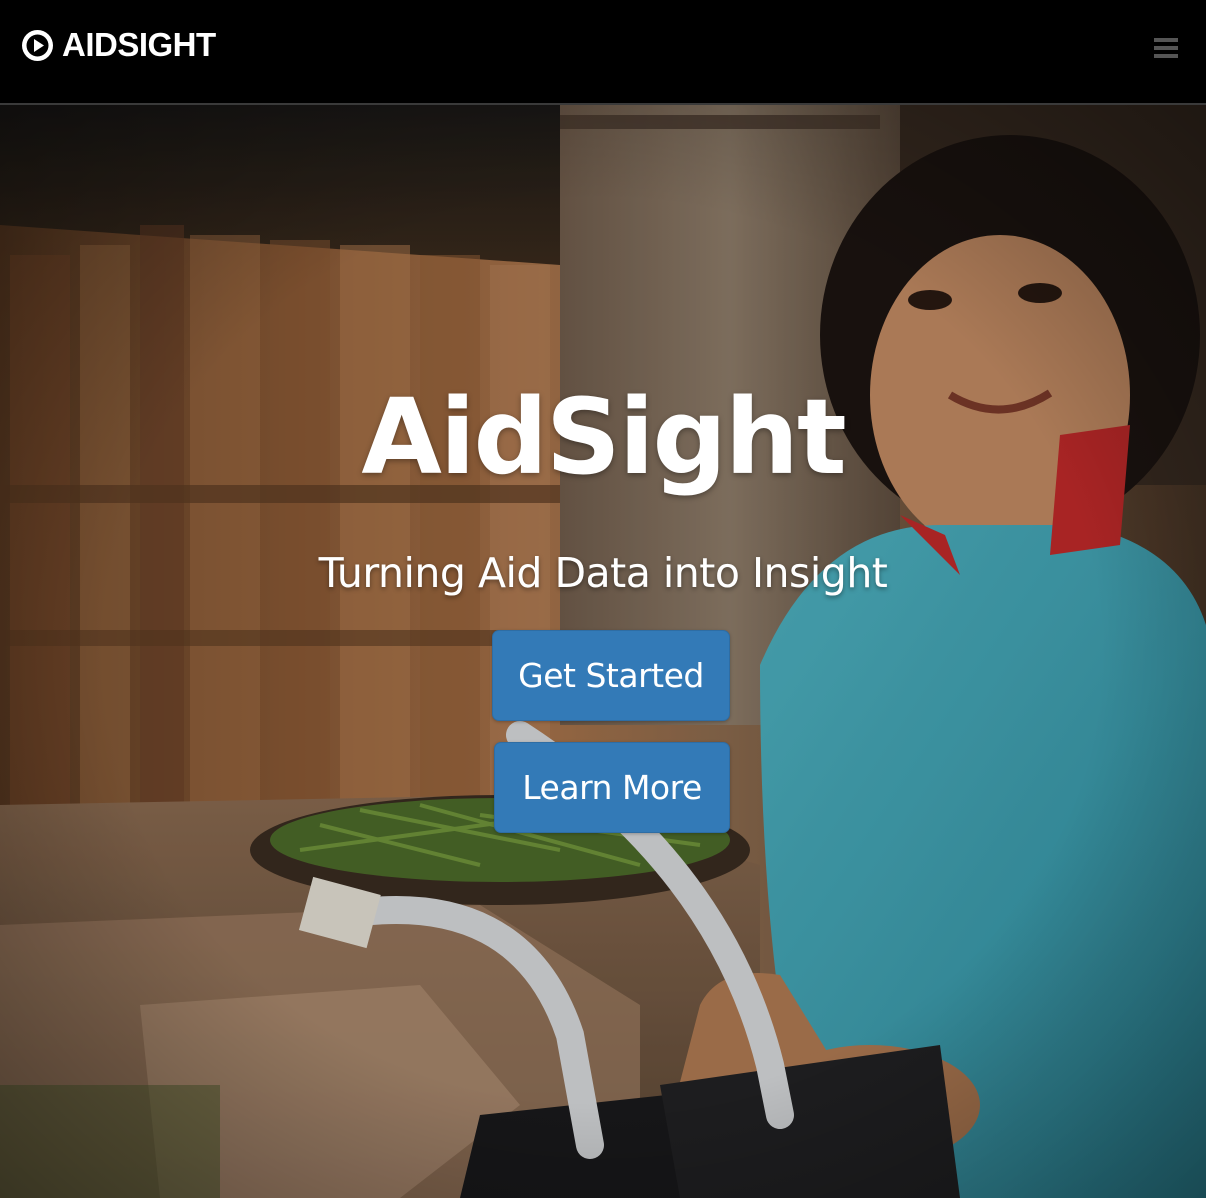  What do you see at coordinates (611, 675) in the screenshot?
I see `get-started-button: Get Started` at bounding box center [611, 675].